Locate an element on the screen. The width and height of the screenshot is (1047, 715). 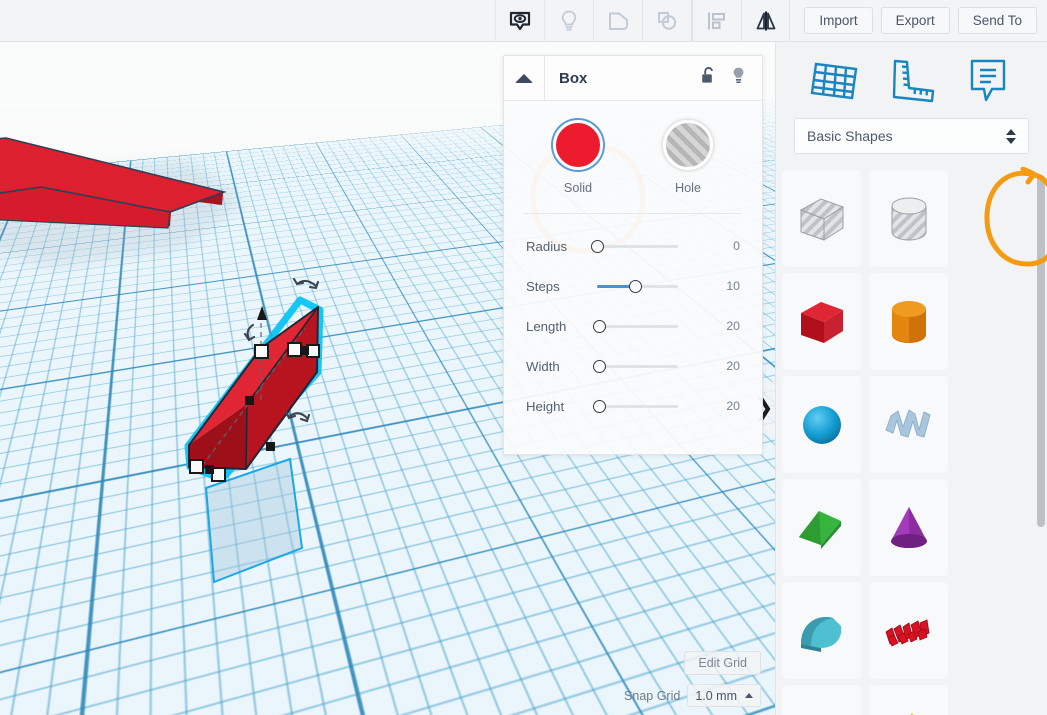
shape-cone is located at coordinates (908, 527).